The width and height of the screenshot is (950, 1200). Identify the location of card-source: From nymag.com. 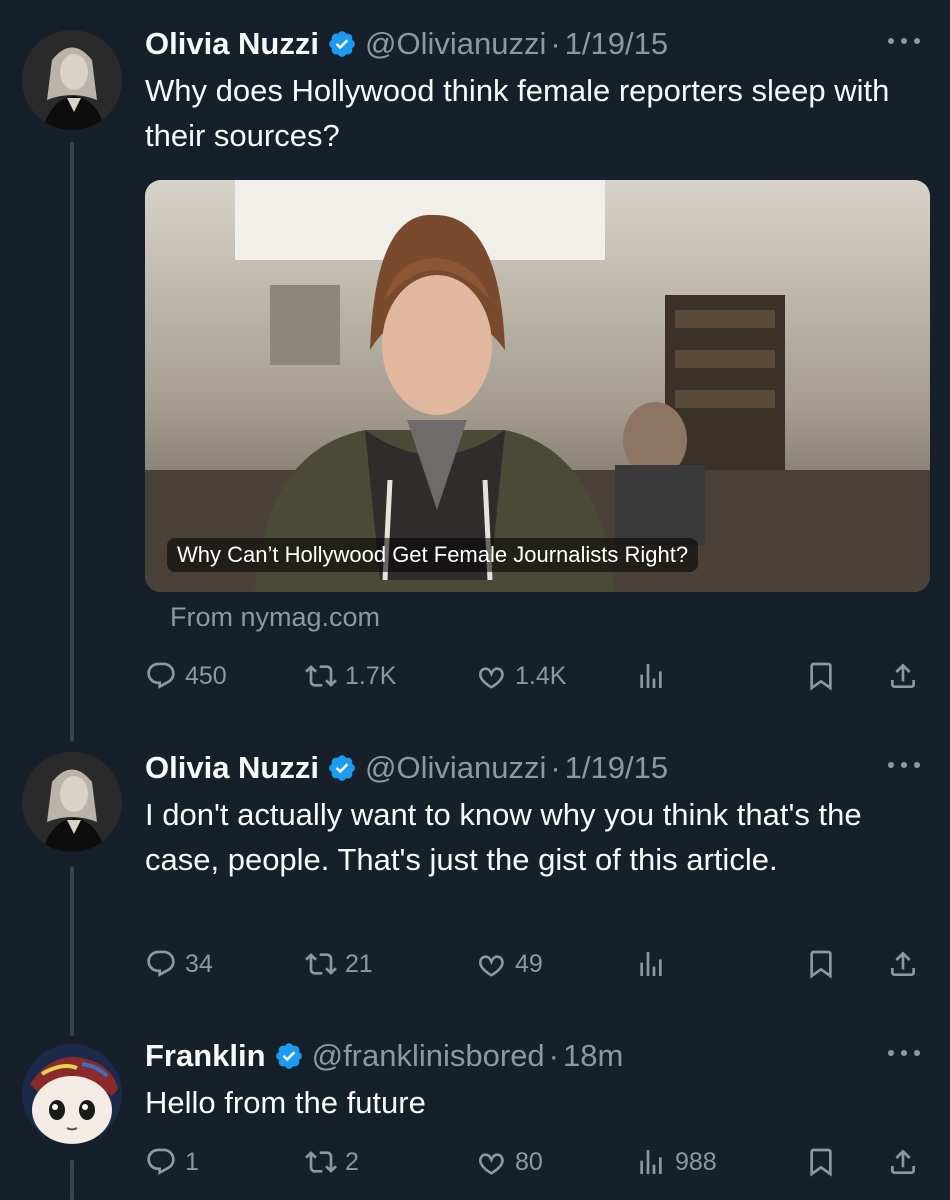
(275, 617).